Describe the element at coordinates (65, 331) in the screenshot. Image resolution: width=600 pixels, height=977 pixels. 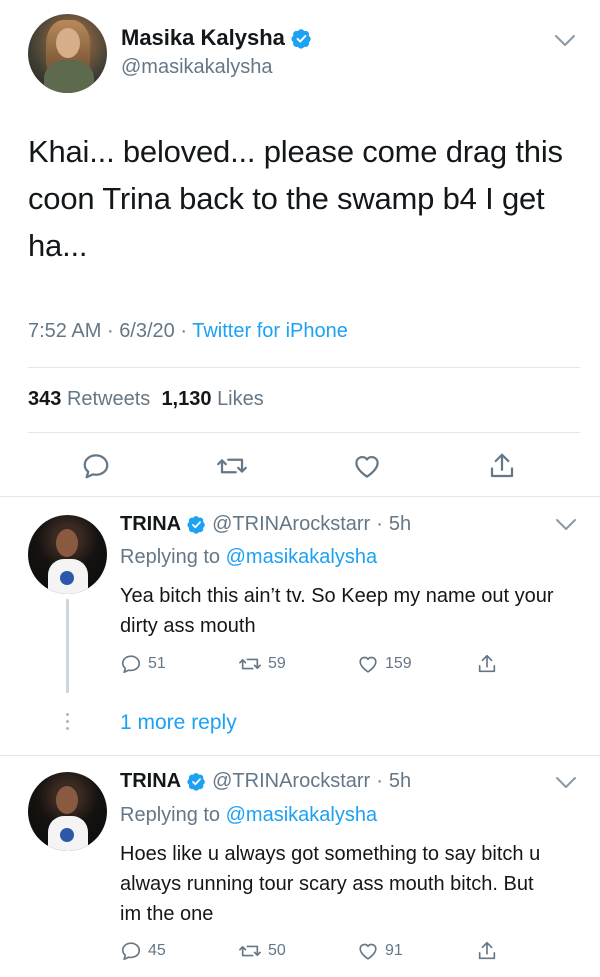
I see `tweet-time: 7:52 AM` at that location.